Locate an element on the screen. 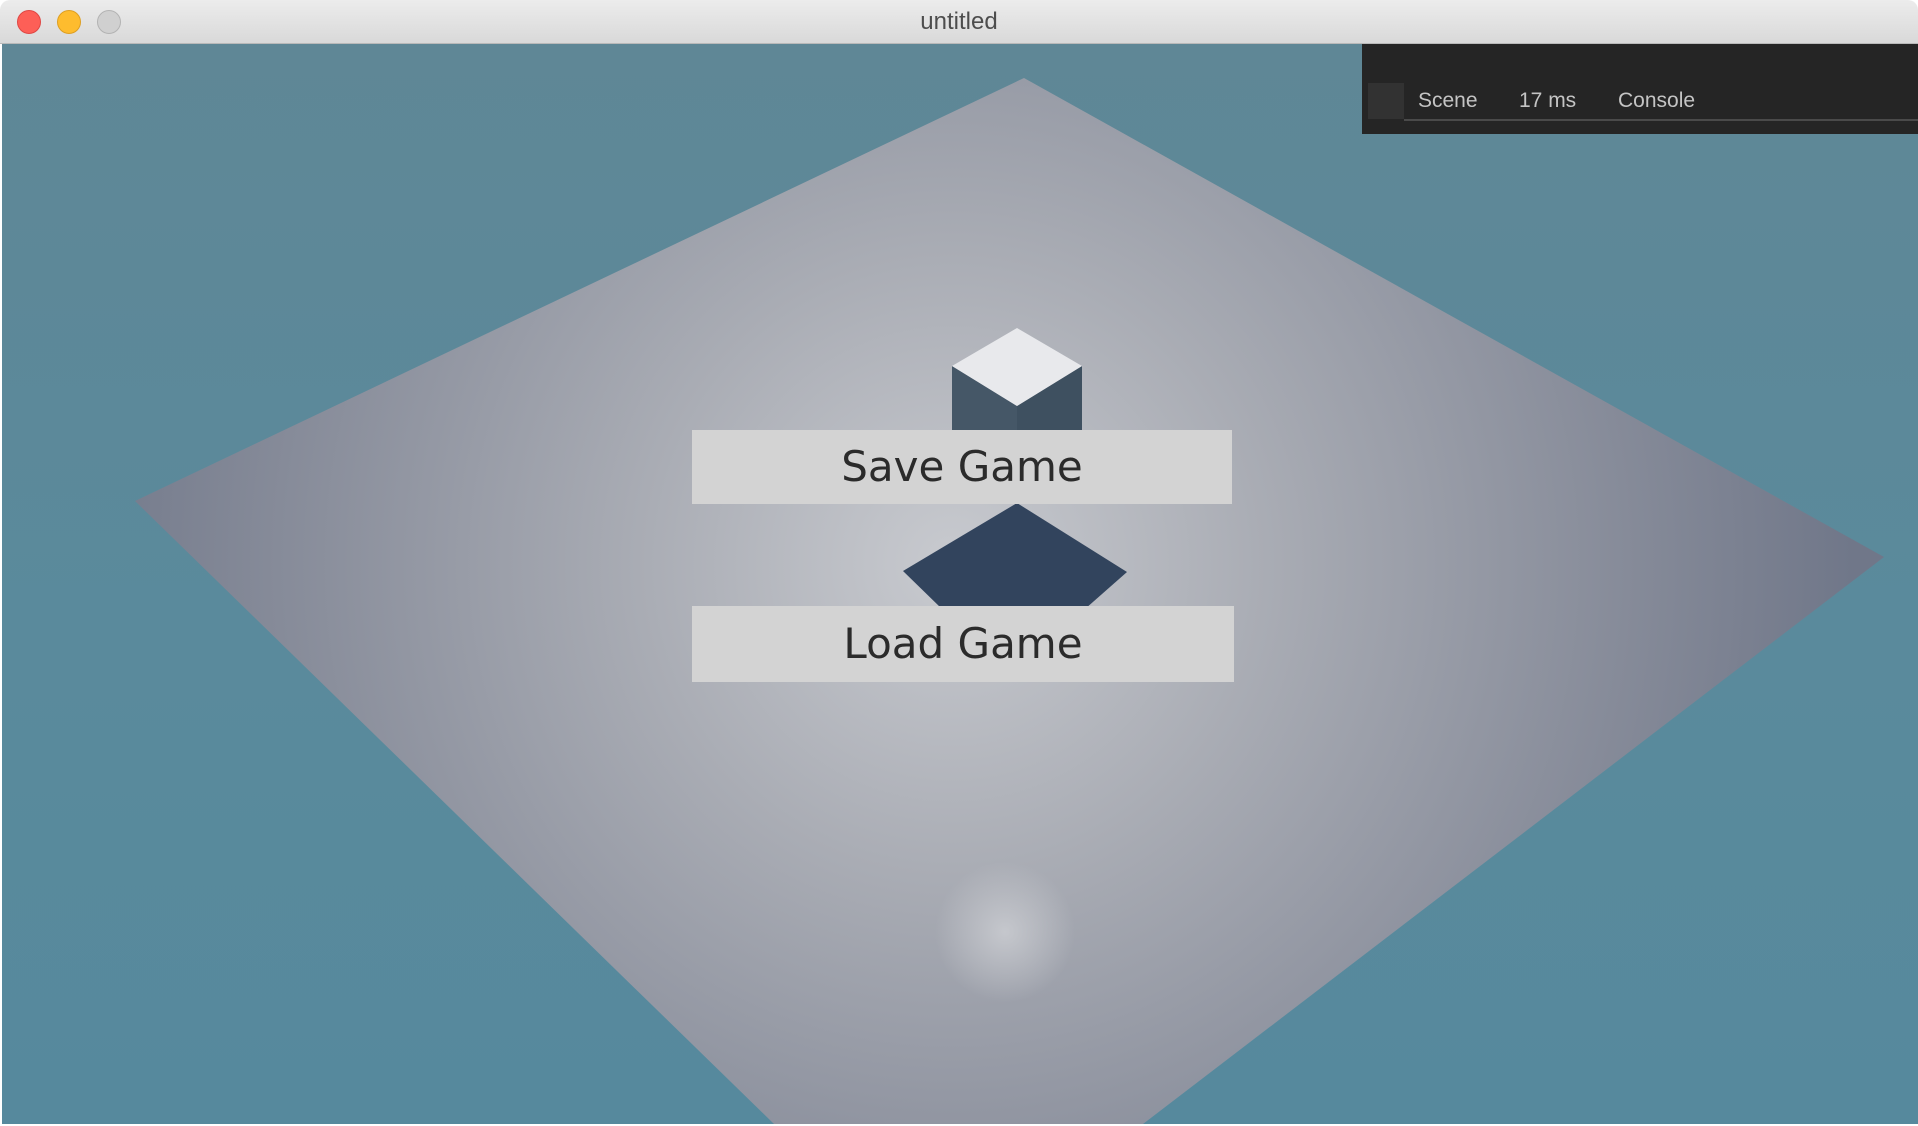 The width and height of the screenshot is (1918, 1126). load-game-button: Load Game is located at coordinates (963, 644).